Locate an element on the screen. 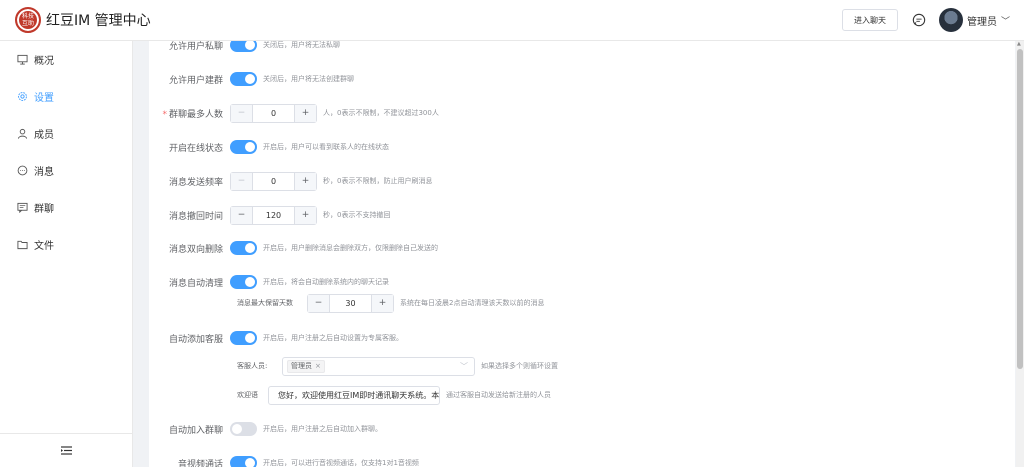 The height and width of the screenshot is (467, 1024). message-icon is located at coordinates (919, 20).